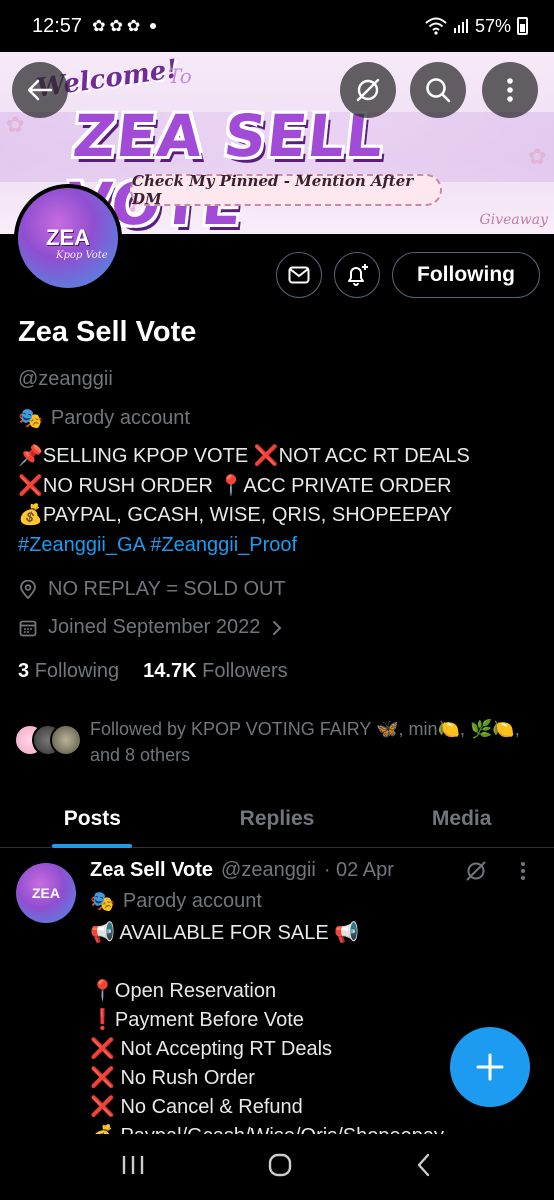 The height and width of the screenshot is (1200, 554). I want to click on joined-text: Joined September 2022, so click(154, 627).